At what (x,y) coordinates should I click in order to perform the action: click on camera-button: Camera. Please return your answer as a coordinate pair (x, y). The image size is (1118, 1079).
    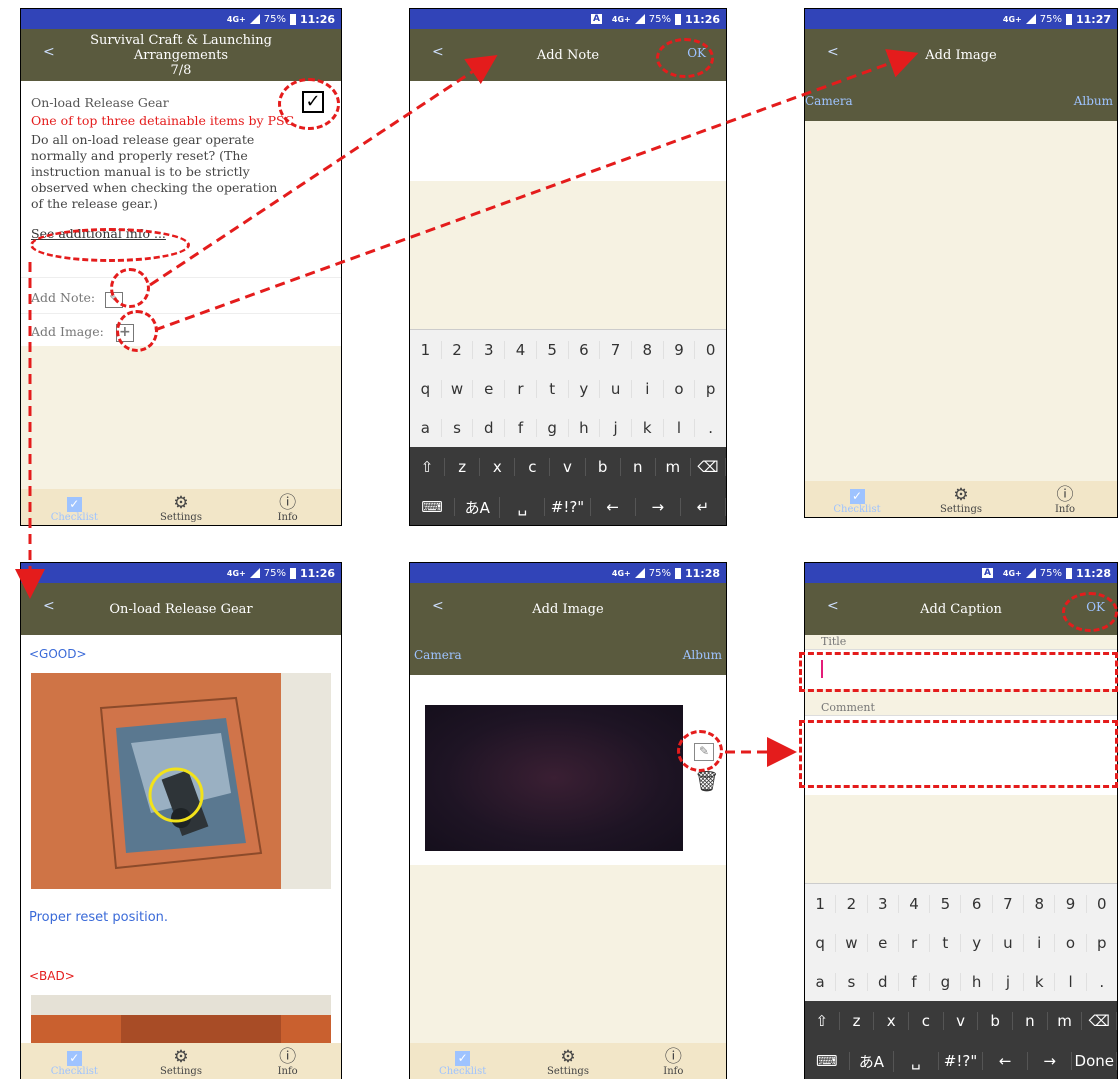
    Looking at the image, I should click on (438, 655).